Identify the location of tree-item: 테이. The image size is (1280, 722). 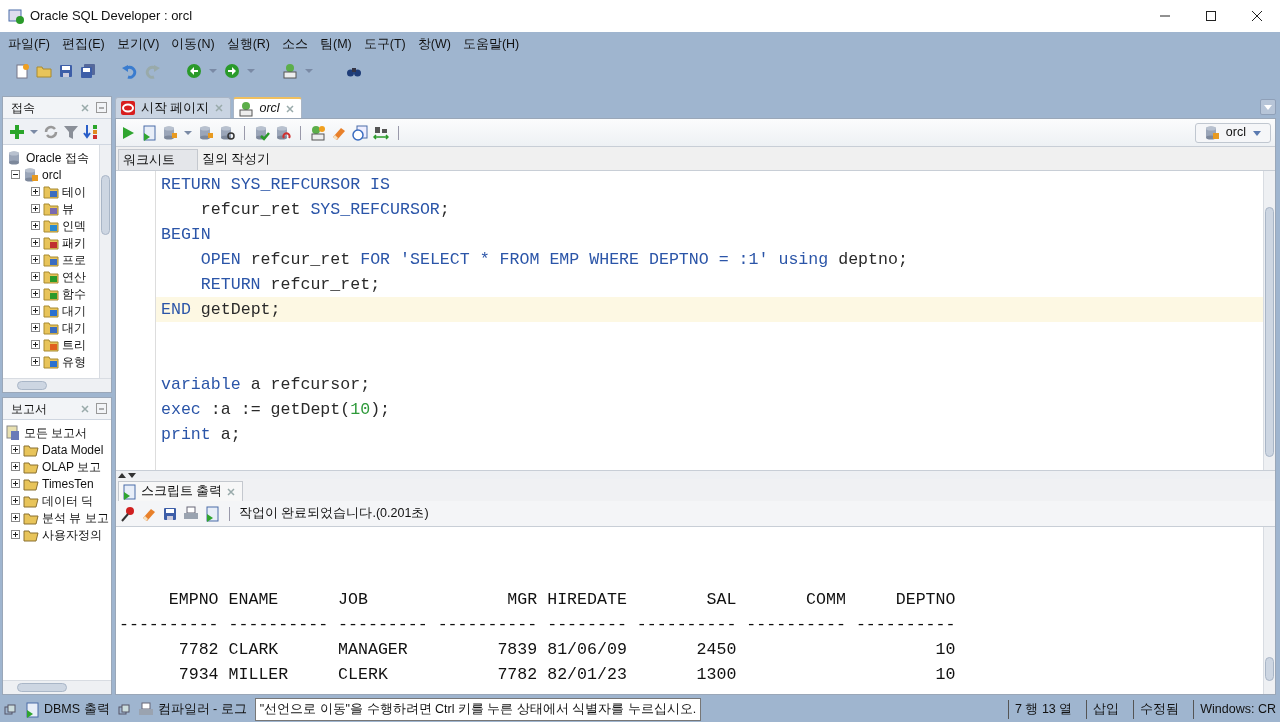
(74, 191).